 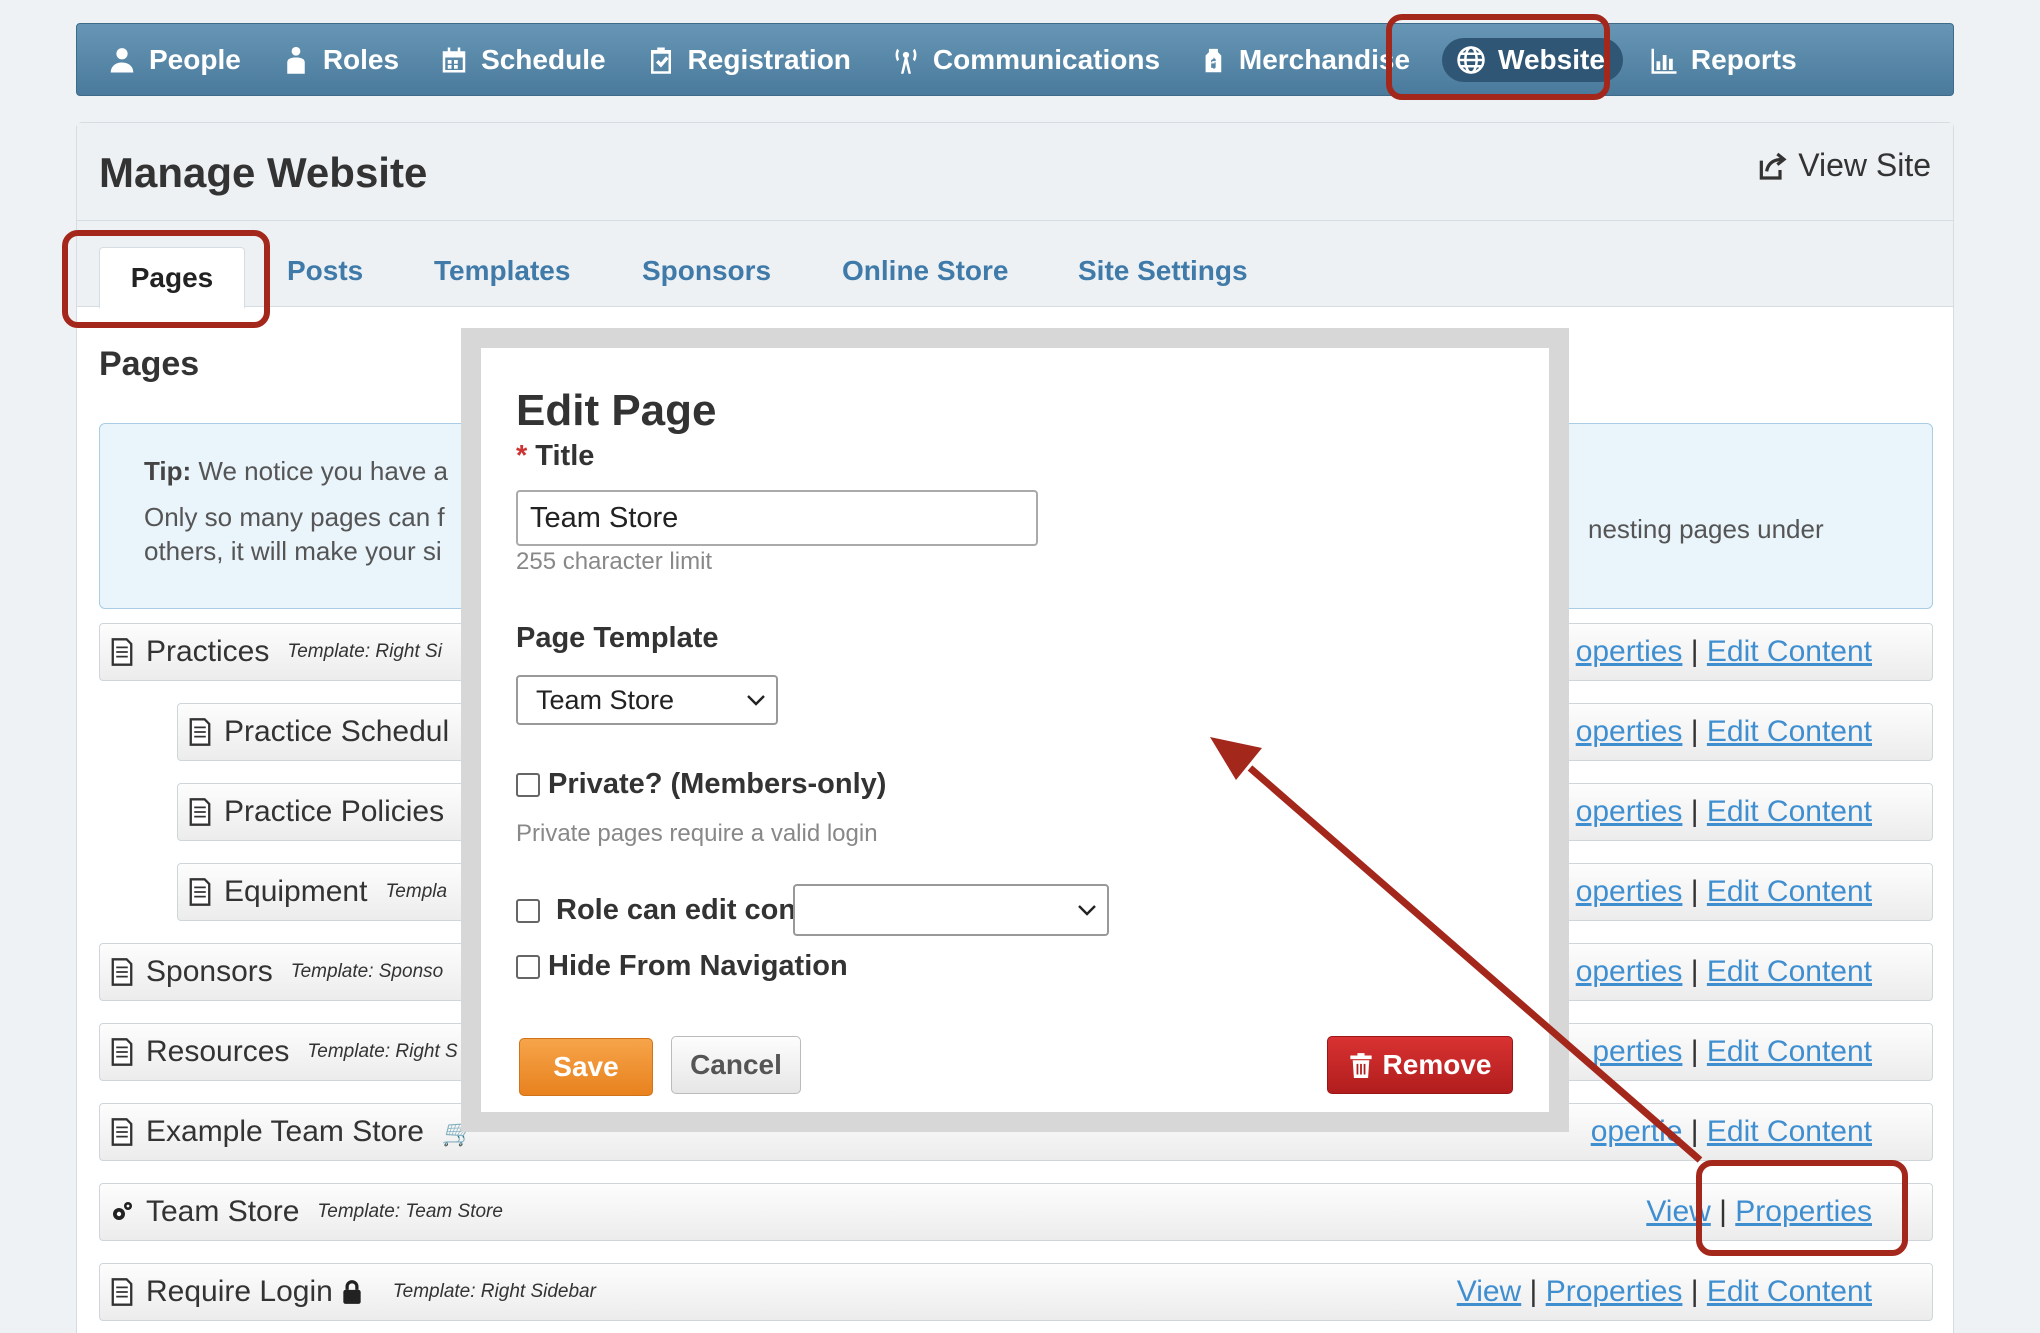 I want to click on cancel-button: Cancel, so click(x=736, y=1065).